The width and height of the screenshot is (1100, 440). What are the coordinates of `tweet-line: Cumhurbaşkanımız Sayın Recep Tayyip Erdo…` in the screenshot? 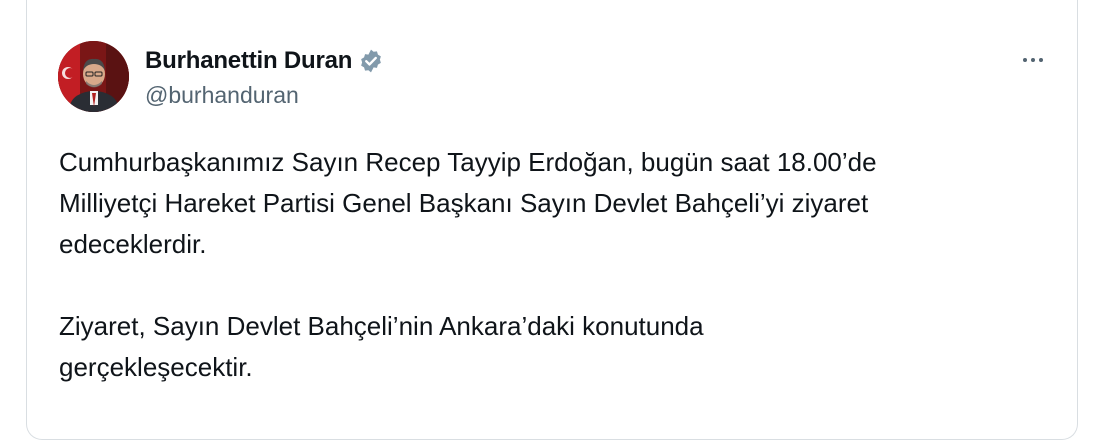 It's located at (468, 162).